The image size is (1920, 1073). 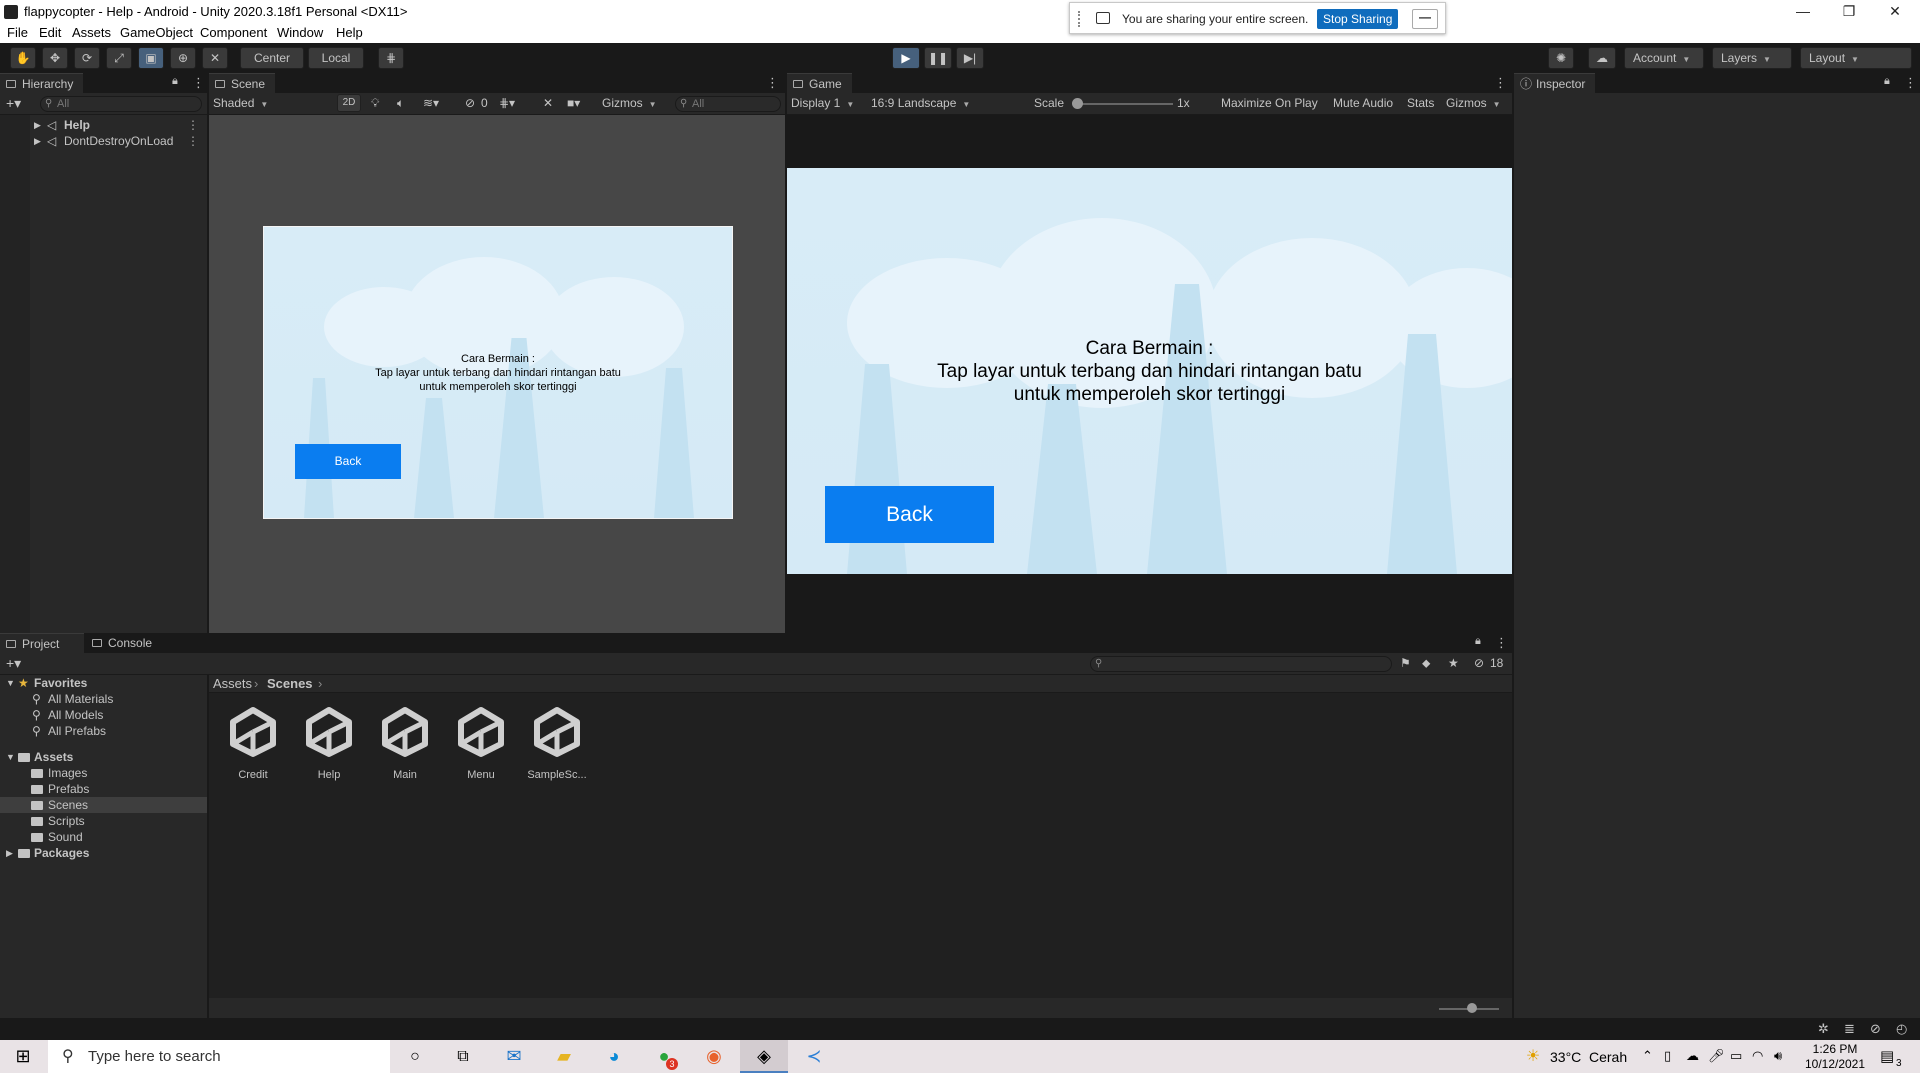 What do you see at coordinates (1363, 103) in the screenshot?
I see `mute-audio-toggle: Mute Audio` at bounding box center [1363, 103].